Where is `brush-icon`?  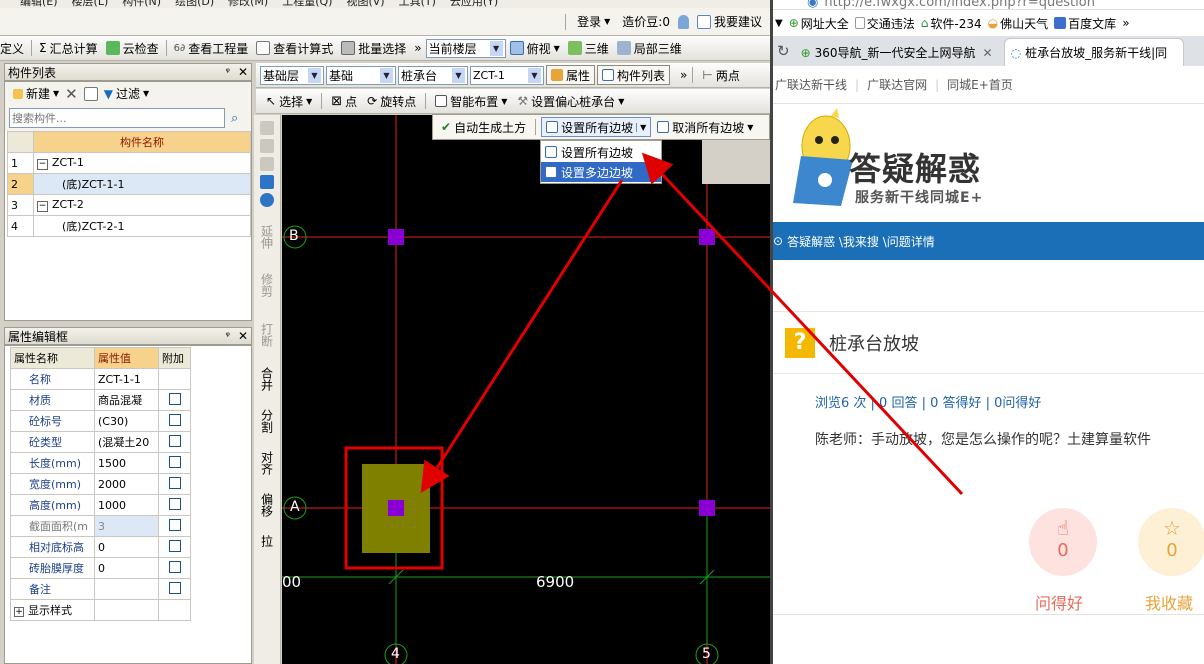
brush-icon is located at coordinates (267, 128).